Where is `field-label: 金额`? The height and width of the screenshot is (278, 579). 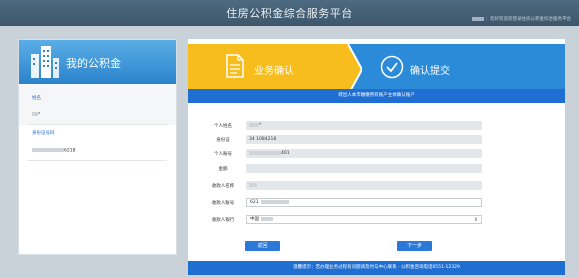 field-label: 金额 is located at coordinates (223, 169).